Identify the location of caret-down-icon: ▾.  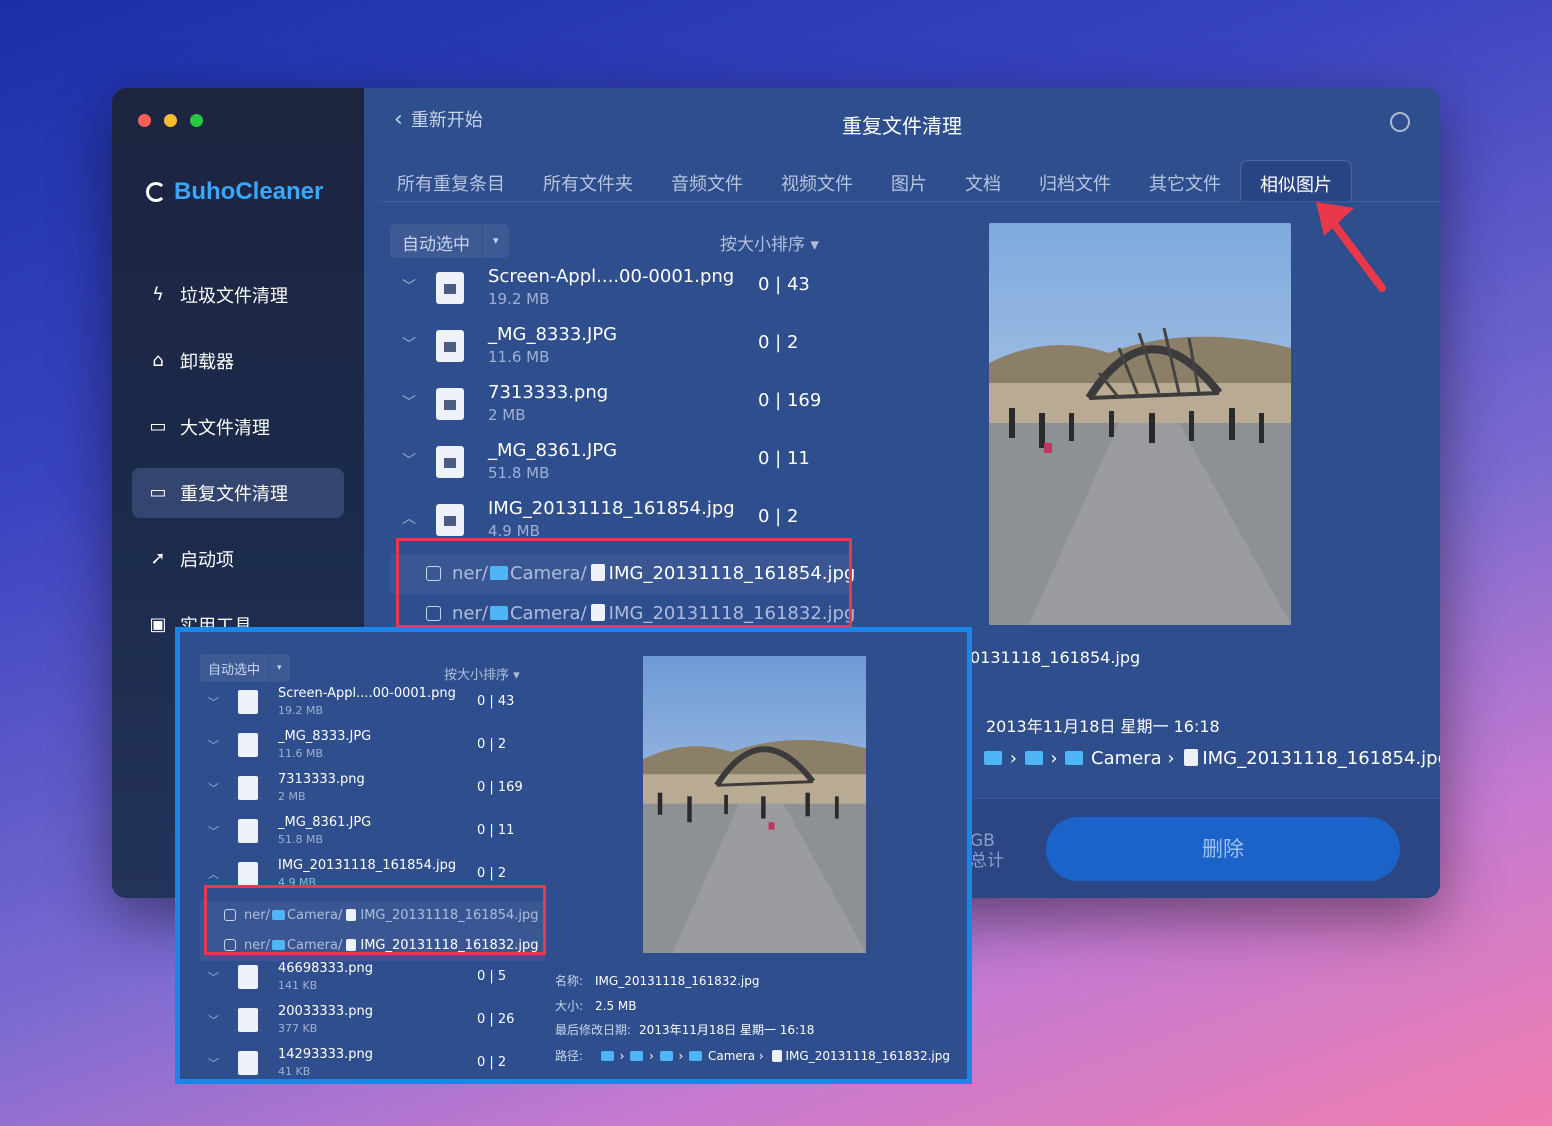
(279, 668).